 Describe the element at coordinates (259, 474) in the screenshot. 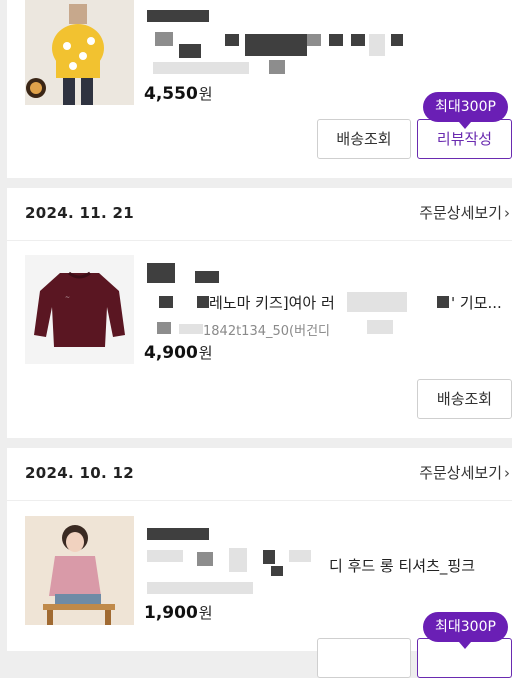

I see `order-header: 2024. 10. 12 주문상세보기 ›` at that location.